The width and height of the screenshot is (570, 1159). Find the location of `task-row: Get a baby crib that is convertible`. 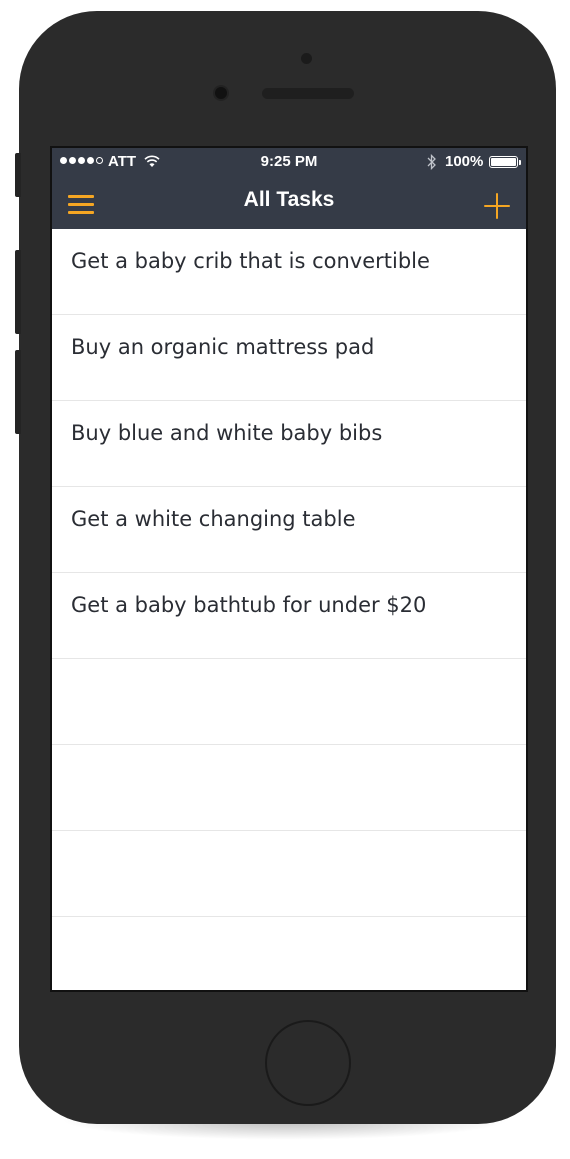

task-row: Get a baby crib that is convertible is located at coordinates (289, 272).